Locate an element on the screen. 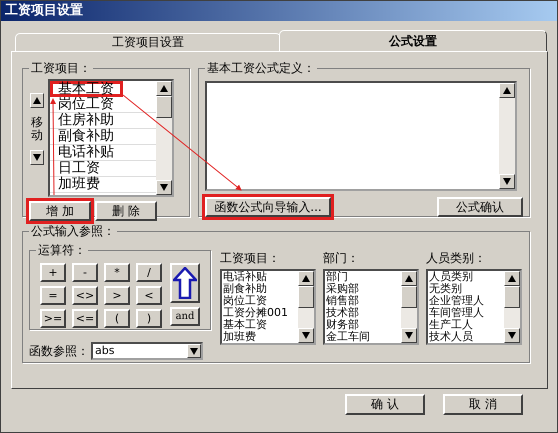 This screenshot has height=433, width=558. group-title: 运算符： is located at coordinates (62, 250).